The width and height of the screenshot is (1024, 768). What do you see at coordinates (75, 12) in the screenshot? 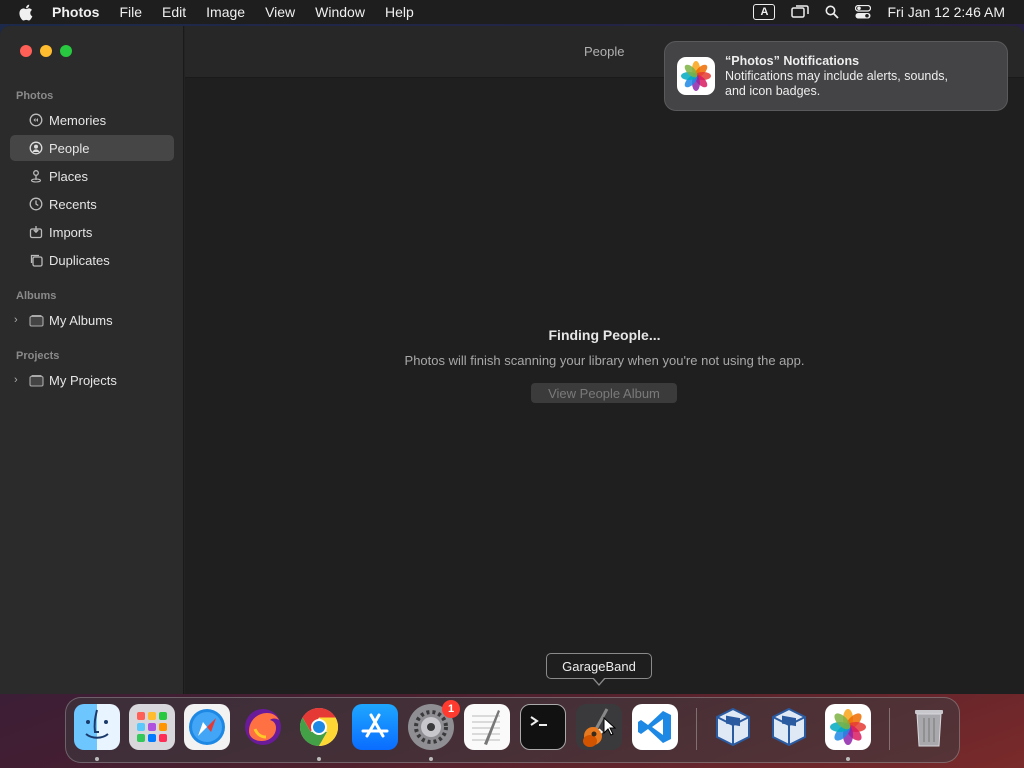
I see `menu-app-name: Photos` at bounding box center [75, 12].